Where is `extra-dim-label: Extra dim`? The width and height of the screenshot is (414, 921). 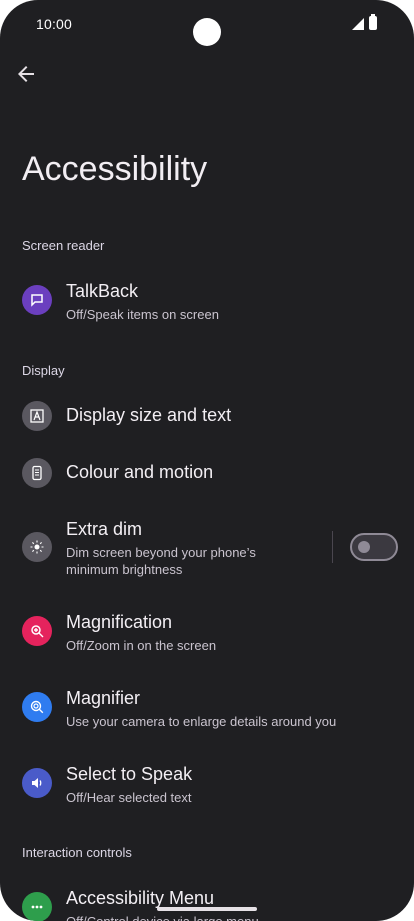
extra-dim-label: Extra dim is located at coordinates (104, 529).